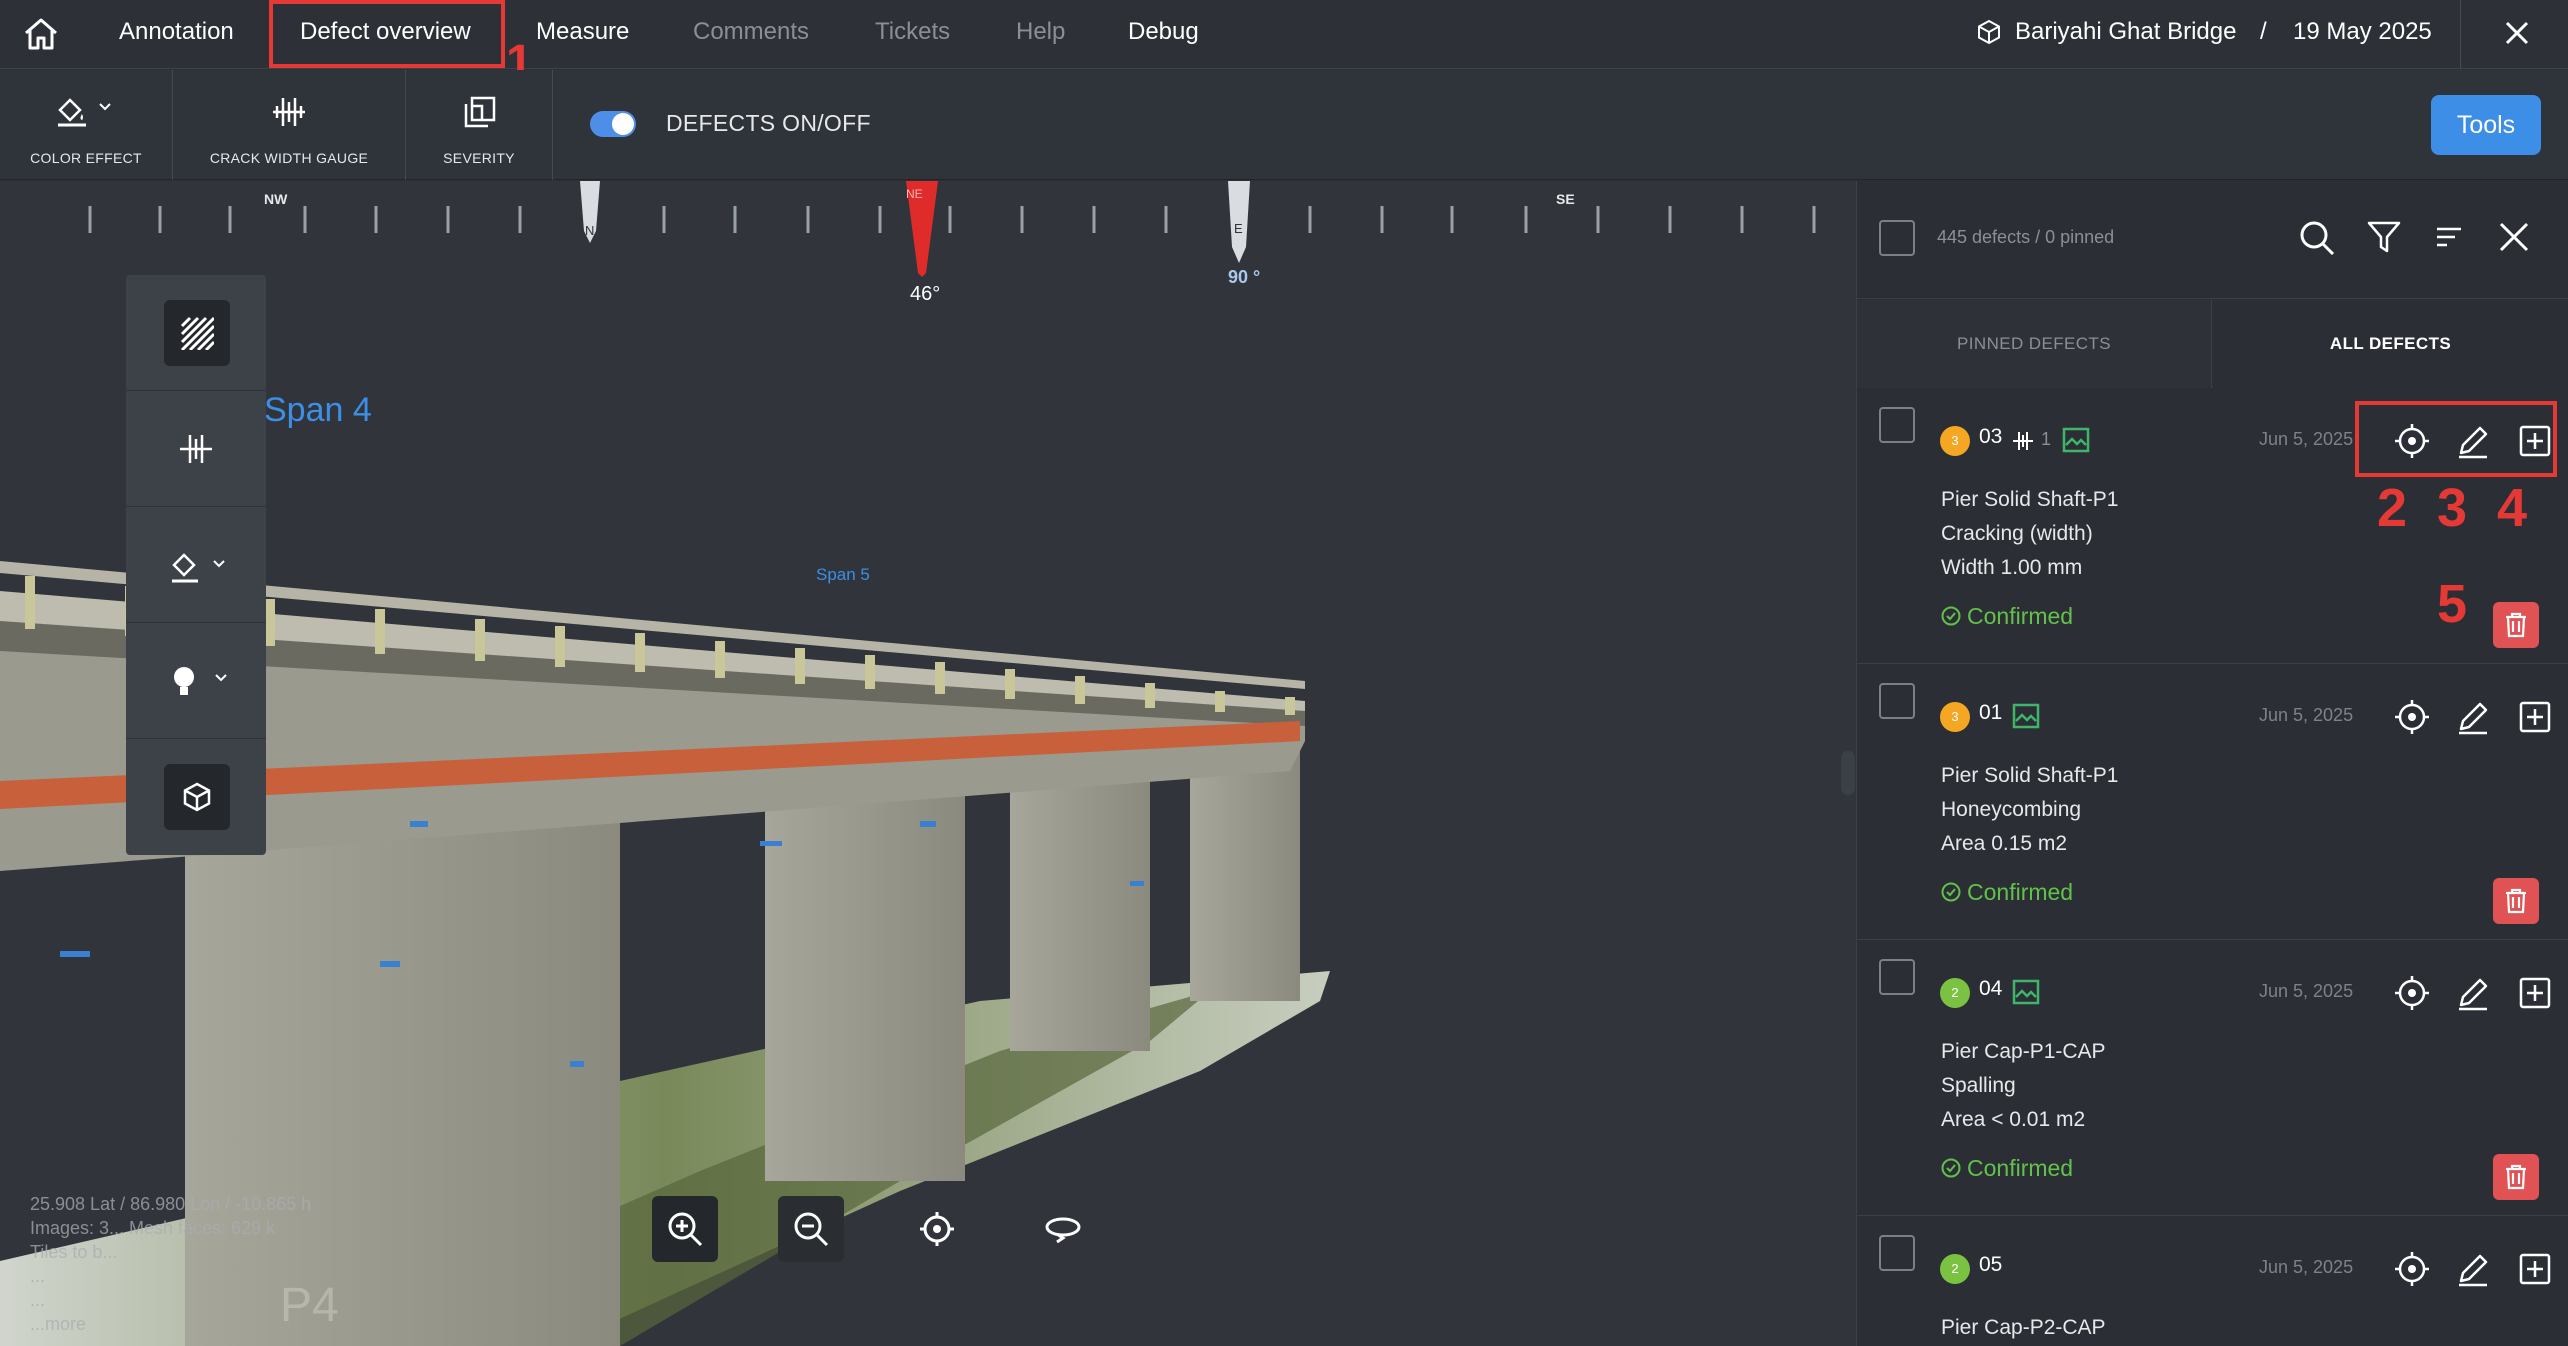 This screenshot has height=1346, width=2568. What do you see at coordinates (2046, 439) in the screenshot?
I see `crack-count: 1` at bounding box center [2046, 439].